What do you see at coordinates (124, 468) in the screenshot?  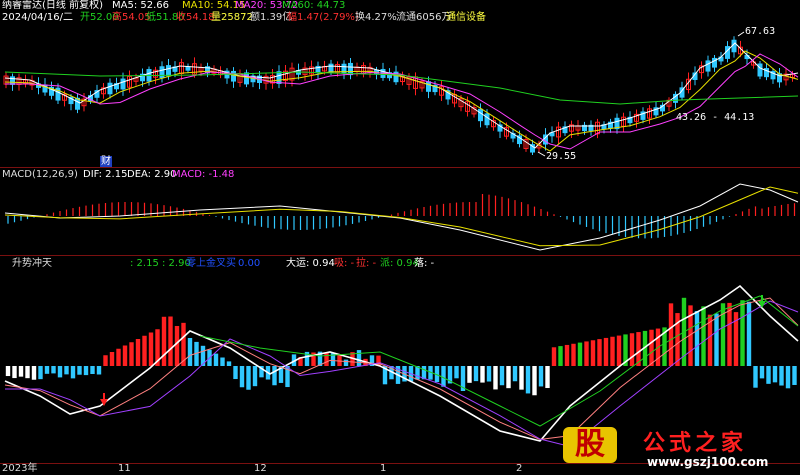 I see `time-label: 11` at bounding box center [124, 468].